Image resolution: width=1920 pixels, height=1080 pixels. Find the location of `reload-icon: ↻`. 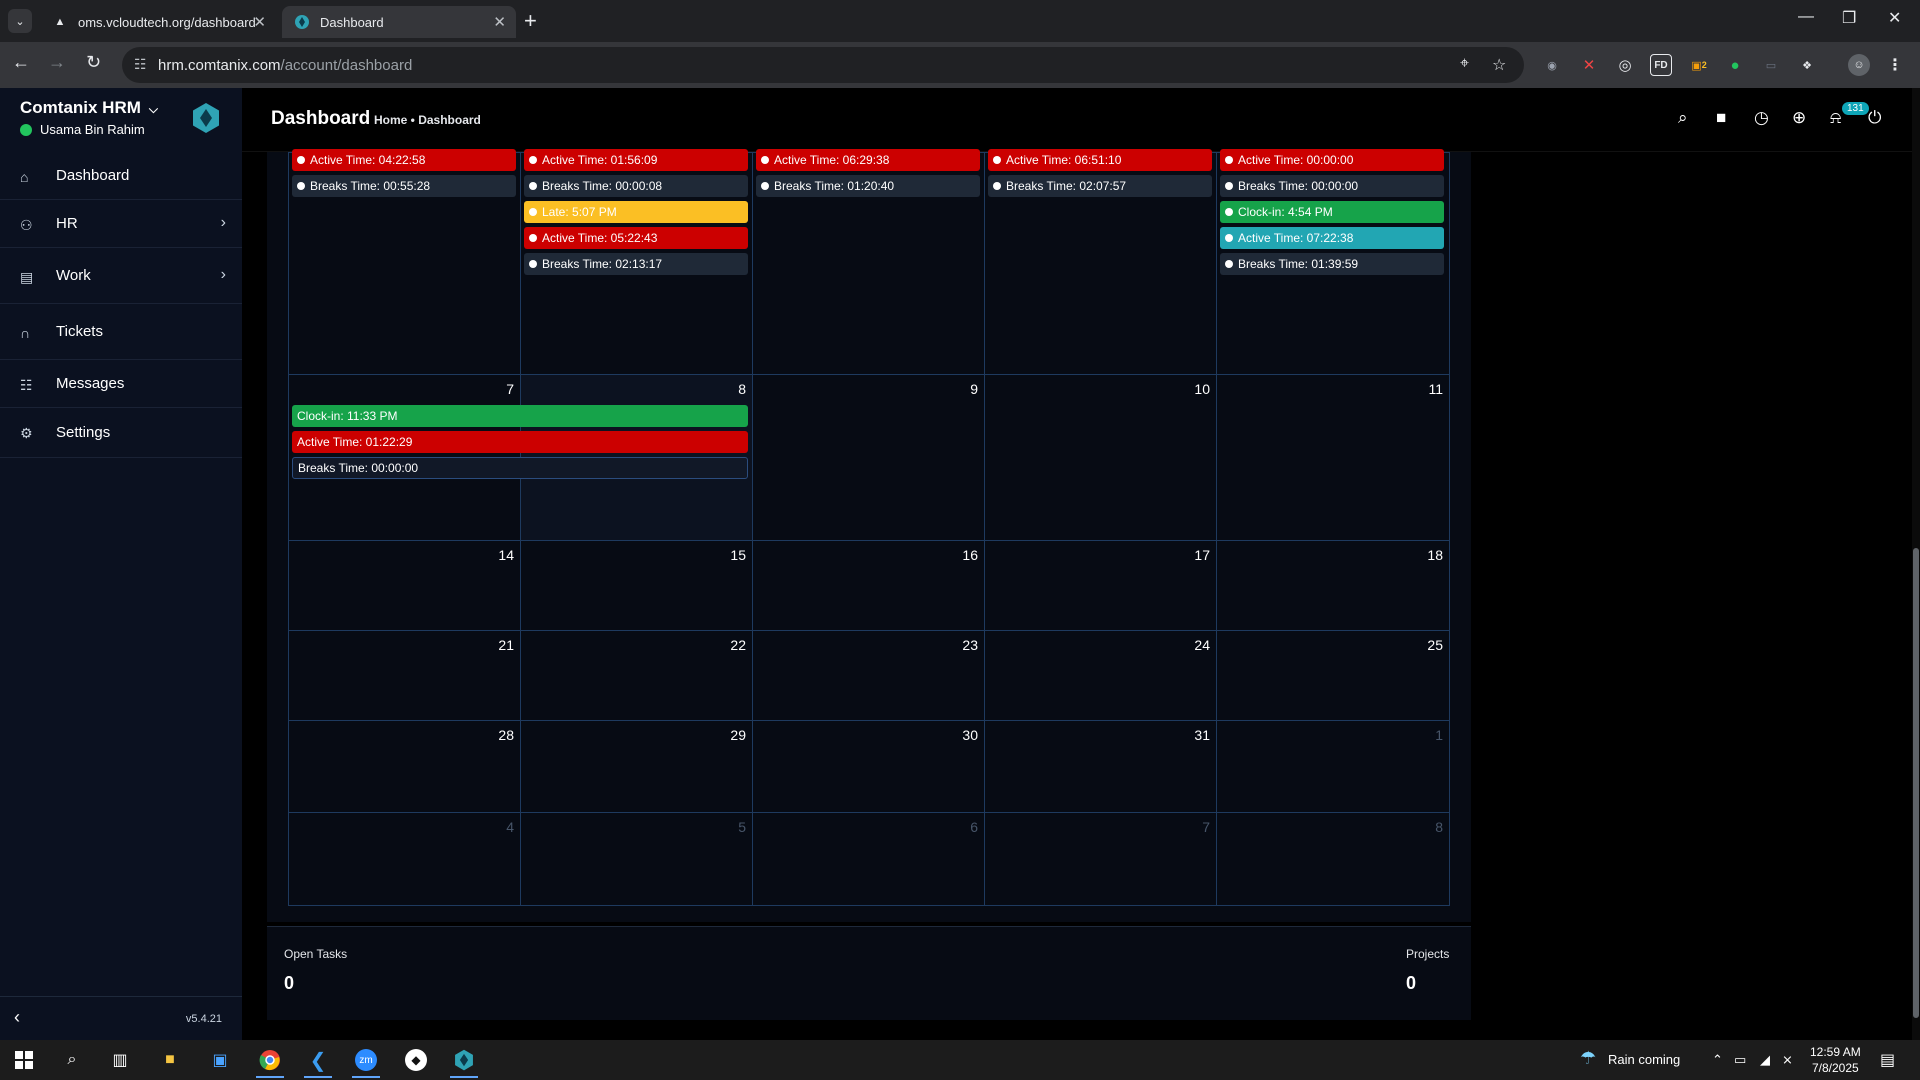

reload-icon: ↻ is located at coordinates (93, 62).